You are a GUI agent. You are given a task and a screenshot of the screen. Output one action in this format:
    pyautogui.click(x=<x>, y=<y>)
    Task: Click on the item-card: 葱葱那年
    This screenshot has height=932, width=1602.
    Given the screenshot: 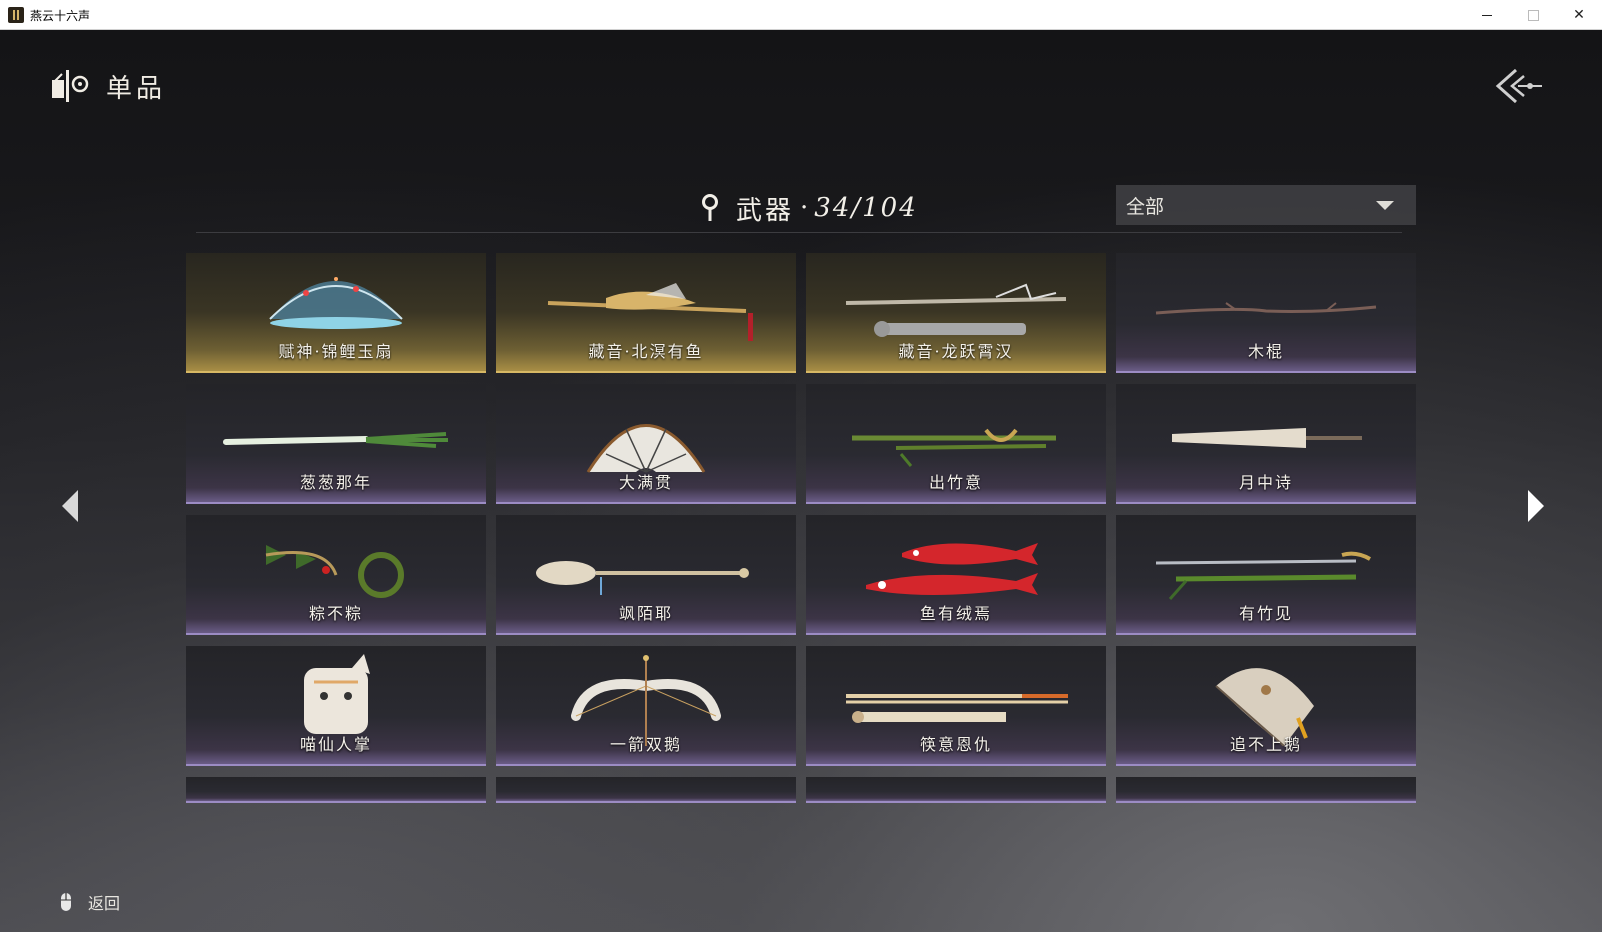 What is the action you would take?
    pyautogui.click(x=336, y=444)
    